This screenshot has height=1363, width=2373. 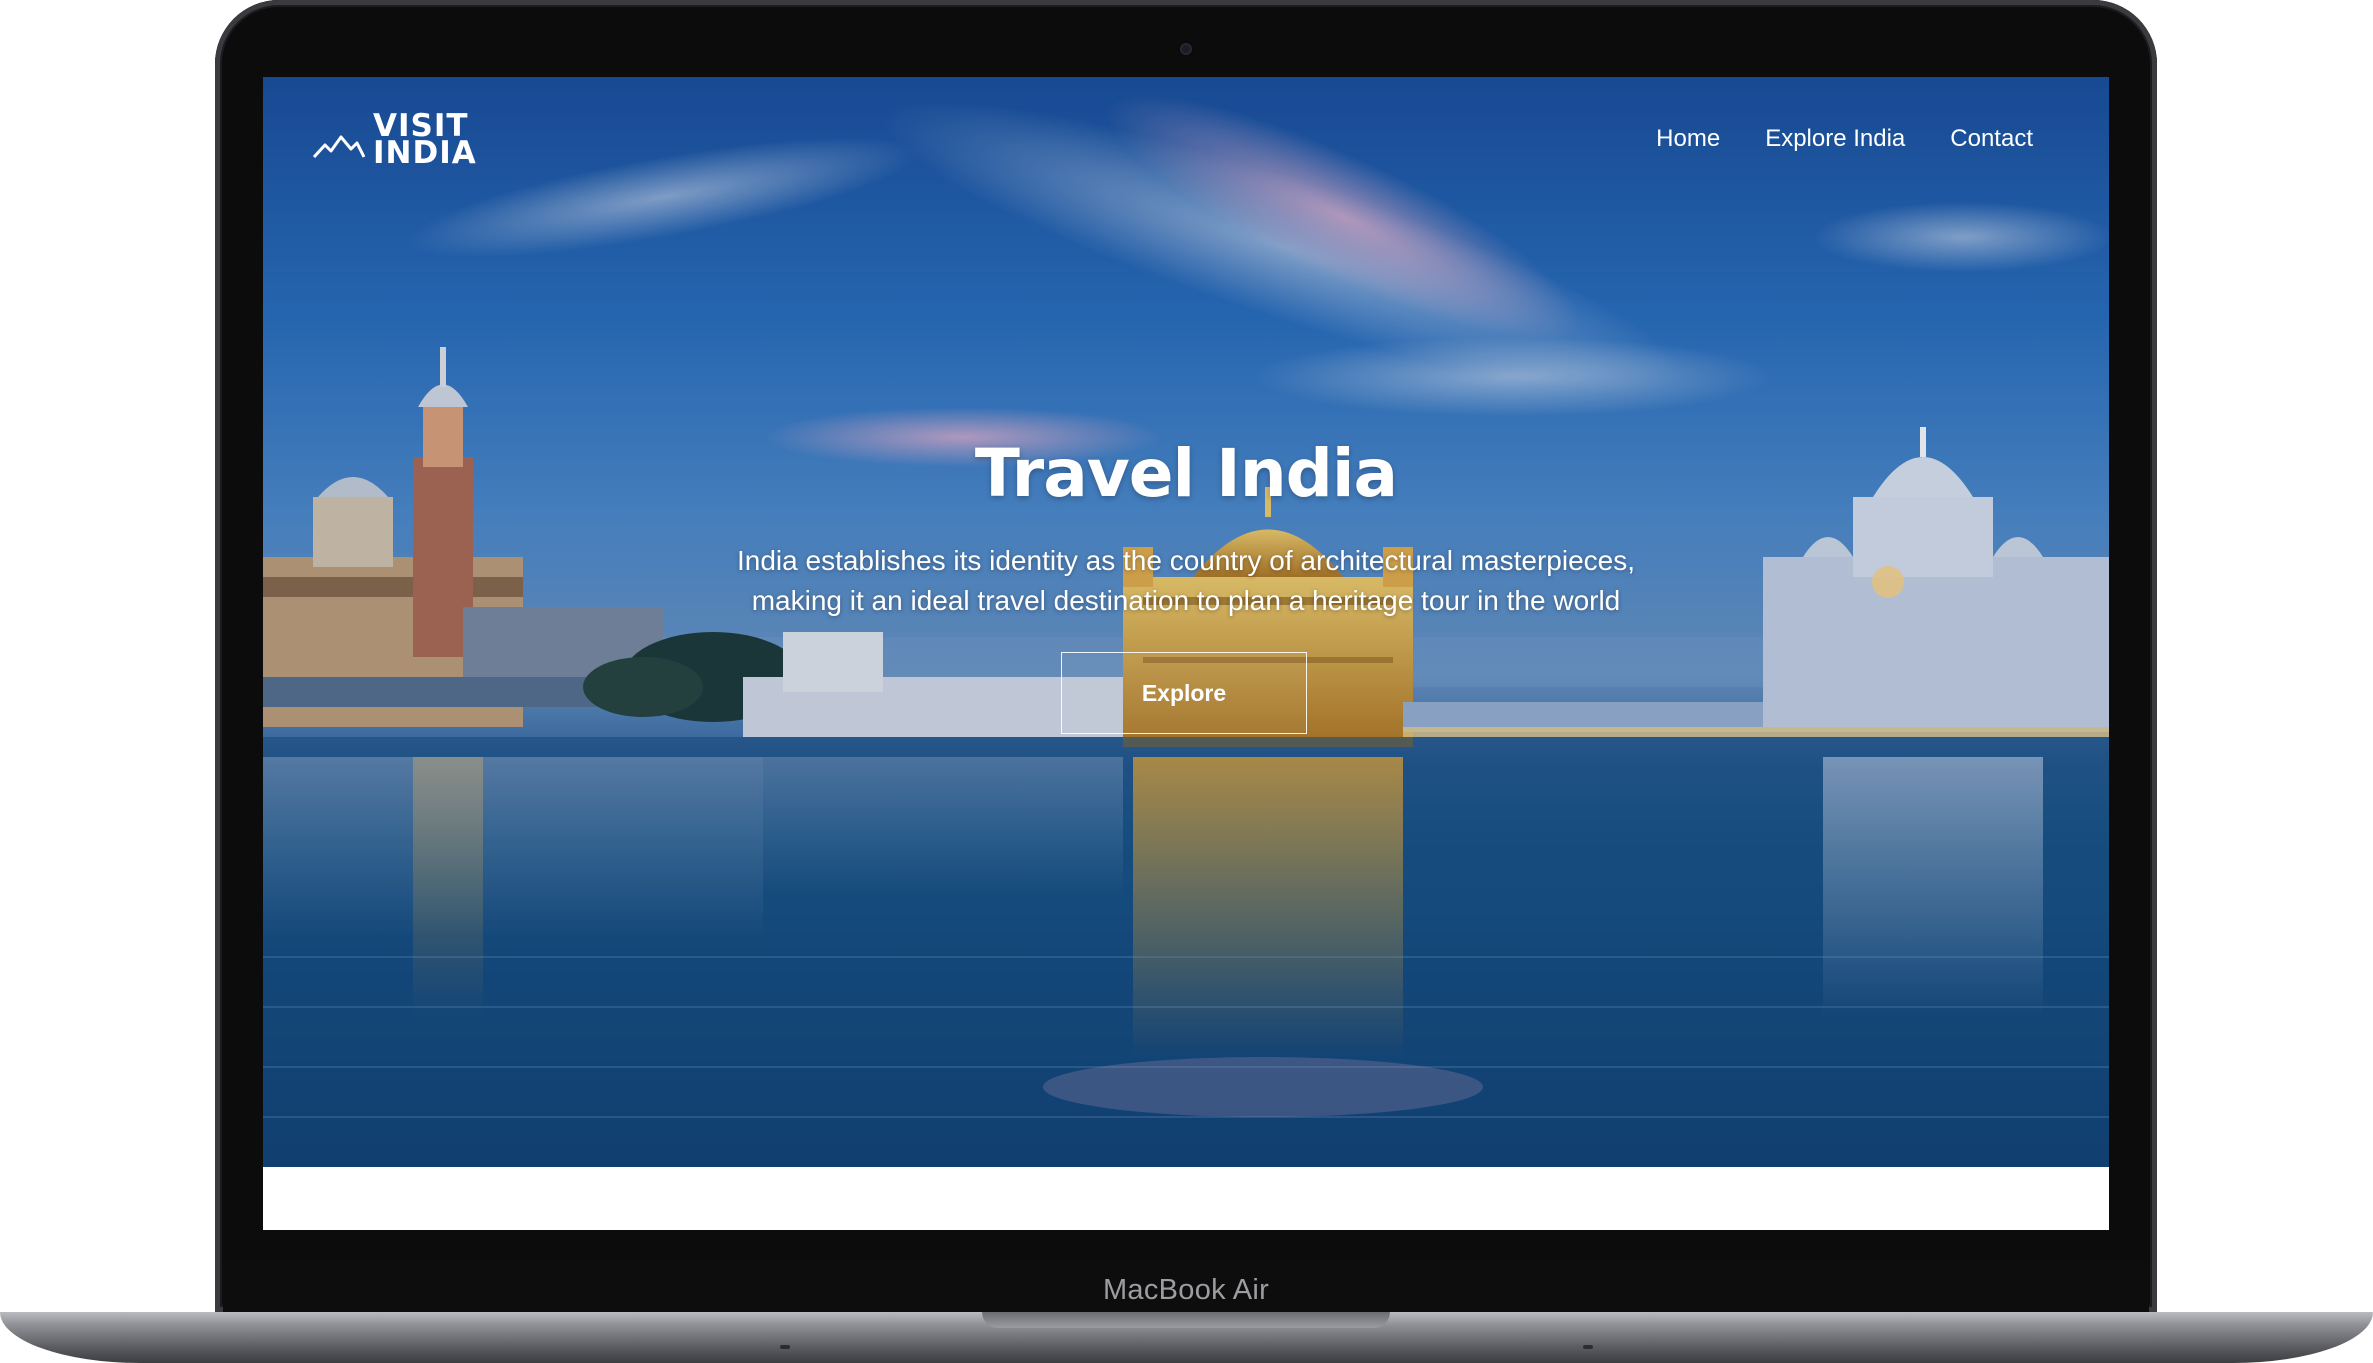 What do you see at coordinates (1835, 139) in the screenshot?
I see `nav-link-explore-india: Explore India` at bounding box center [1835, 139].